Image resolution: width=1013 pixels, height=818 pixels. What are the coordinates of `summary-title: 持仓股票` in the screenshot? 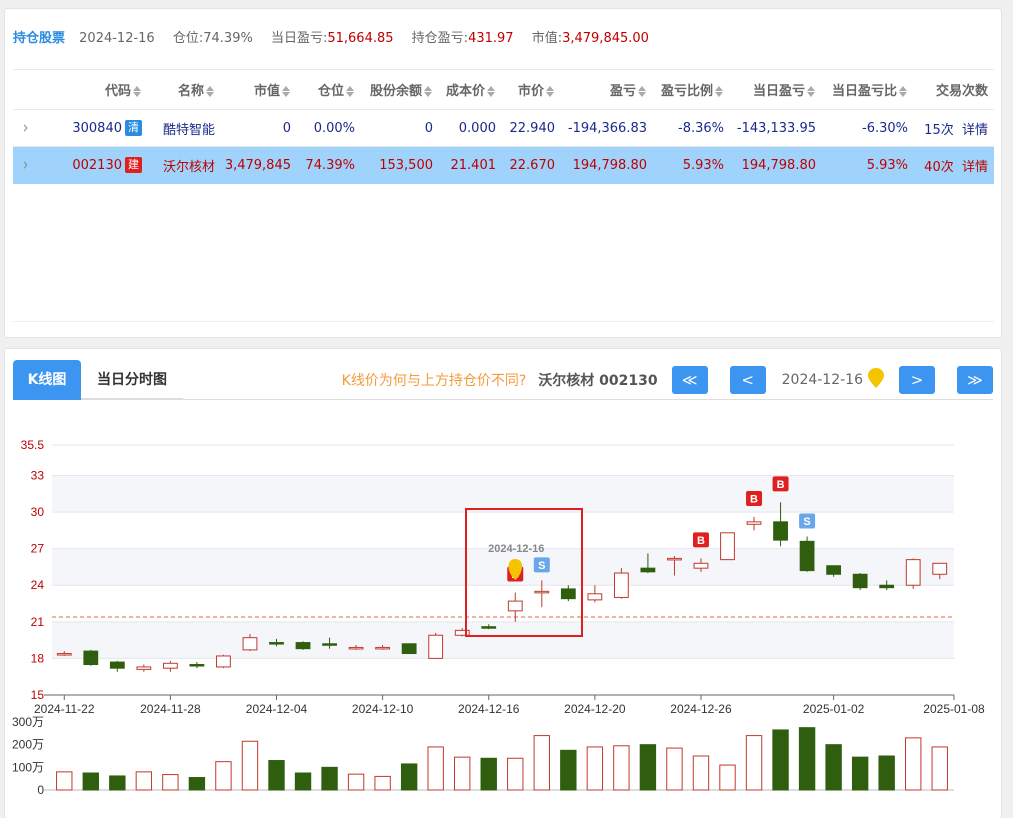 It's located at (39, 38).